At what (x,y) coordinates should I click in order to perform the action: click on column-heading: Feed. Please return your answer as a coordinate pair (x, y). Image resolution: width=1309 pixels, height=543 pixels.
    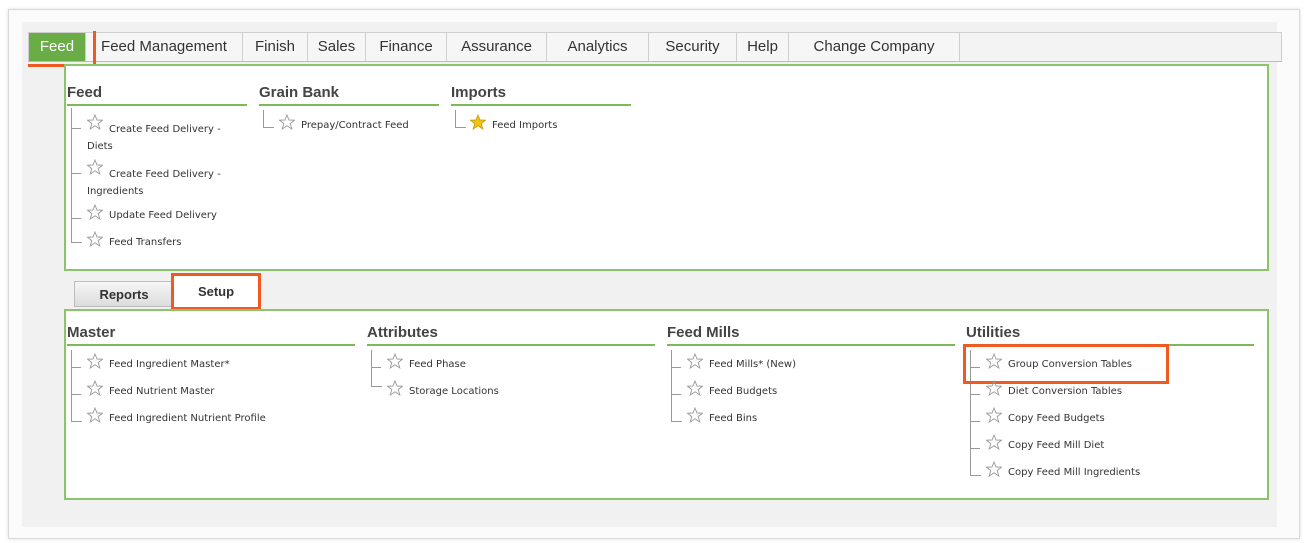
    Looking at the image, I should click on (157, 94).